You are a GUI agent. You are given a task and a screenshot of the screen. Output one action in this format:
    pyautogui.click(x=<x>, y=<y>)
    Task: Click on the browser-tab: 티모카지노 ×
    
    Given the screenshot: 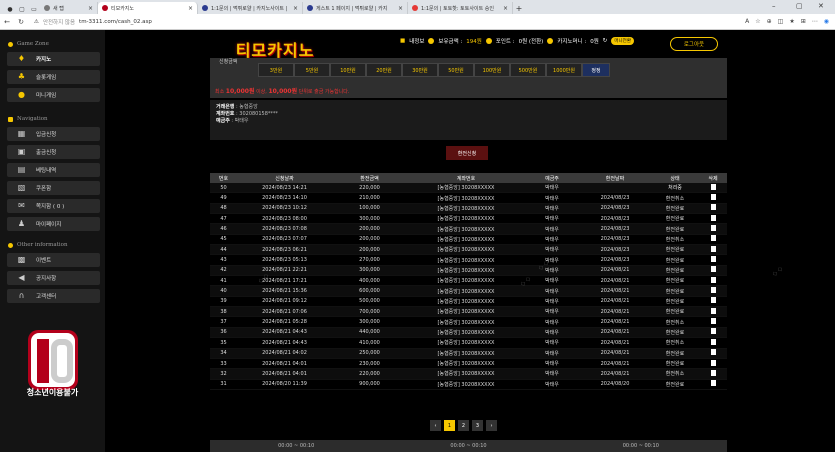 What is the action you would take?
    pyautogui.click(x=148, y=8)
    